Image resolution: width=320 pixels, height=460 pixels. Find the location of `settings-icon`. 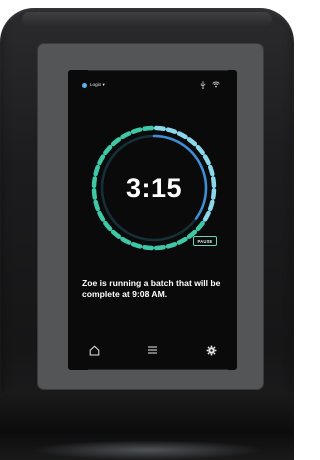

settings-icon is located at coordinates (211, 350).